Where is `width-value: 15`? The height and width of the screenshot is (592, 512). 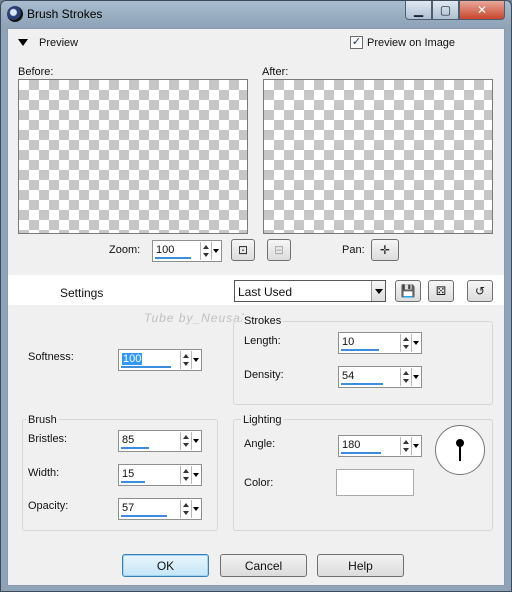 width-value: 15 is located at coordinates (128, 474).